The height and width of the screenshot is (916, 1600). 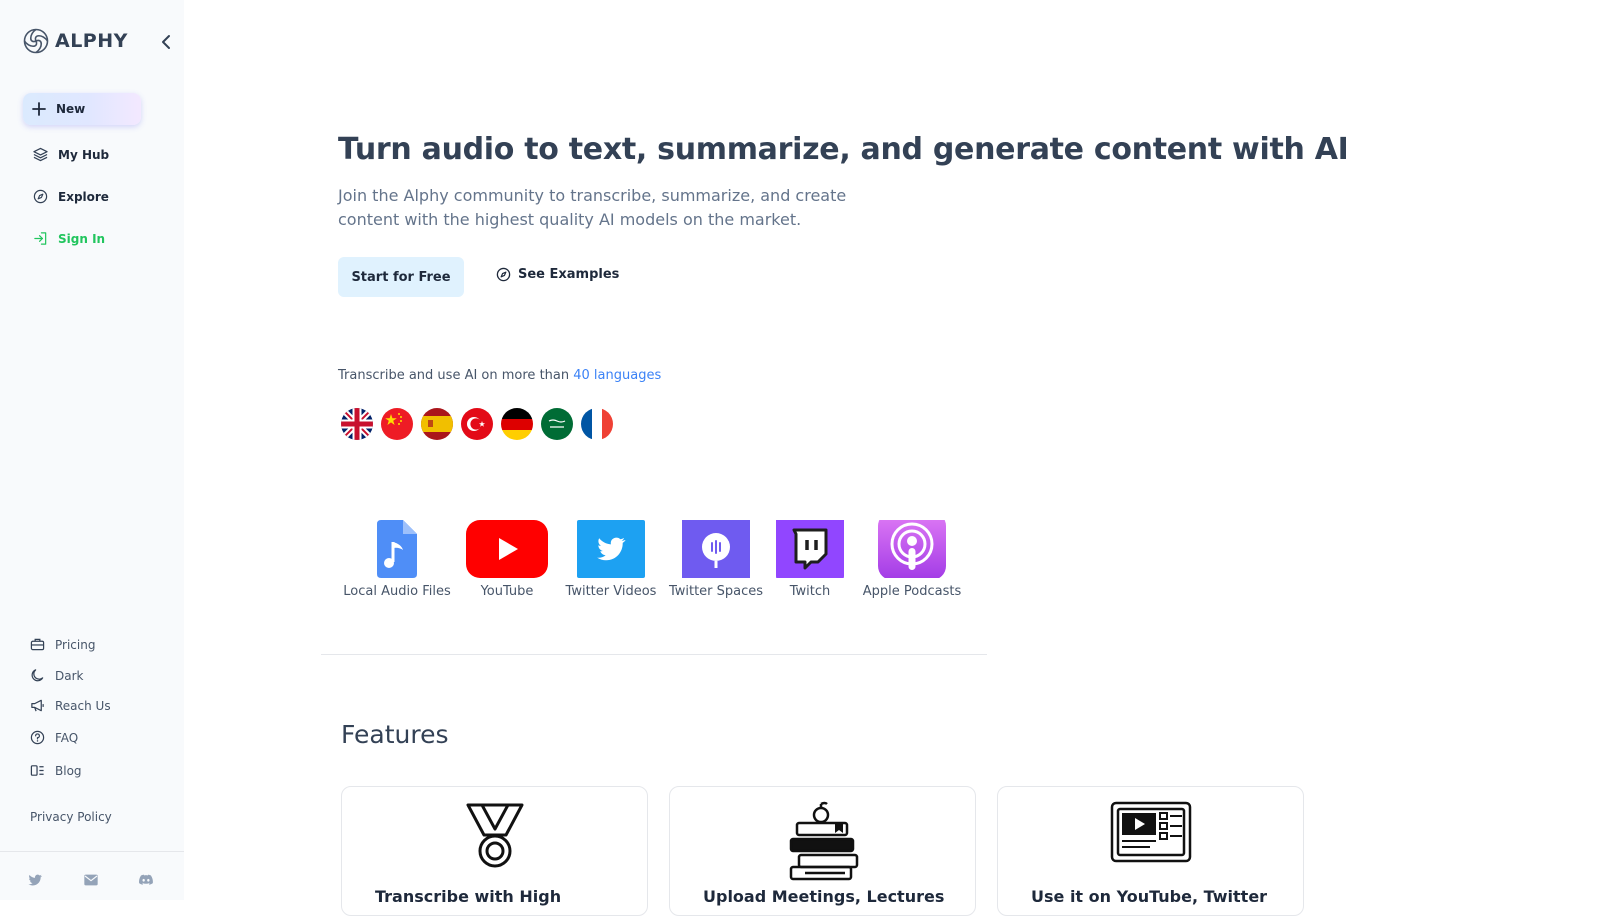 I want to click on blog-icon, so click(x=37, y=770).